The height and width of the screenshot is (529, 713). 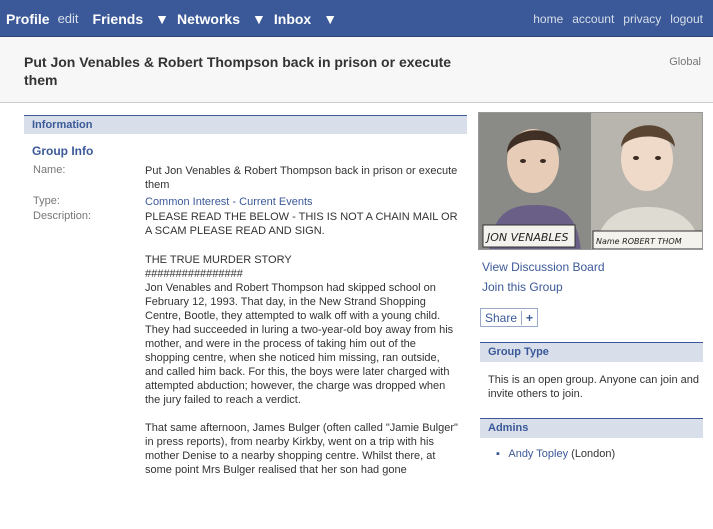 I want to click on photo-caption-left: JON VENABLES, so click(x=526, y=237).